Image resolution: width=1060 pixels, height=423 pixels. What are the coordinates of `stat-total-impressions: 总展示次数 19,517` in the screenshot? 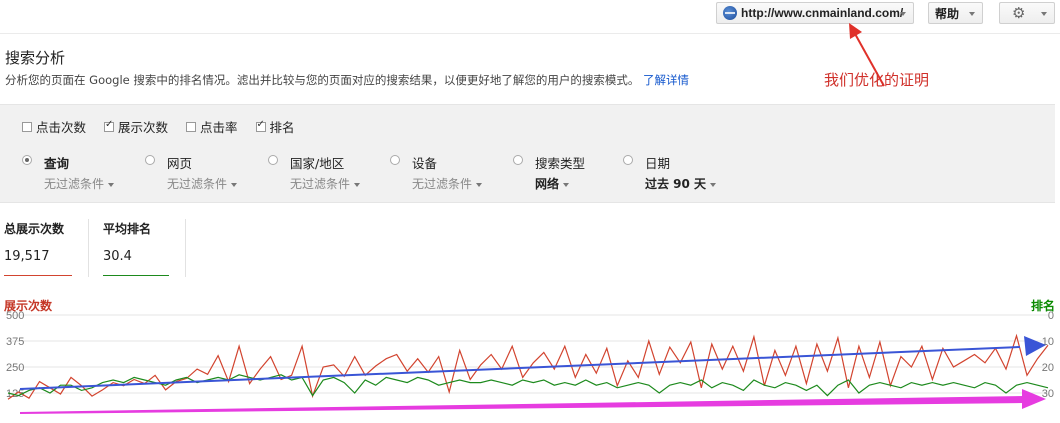 It's located at (38, 248).